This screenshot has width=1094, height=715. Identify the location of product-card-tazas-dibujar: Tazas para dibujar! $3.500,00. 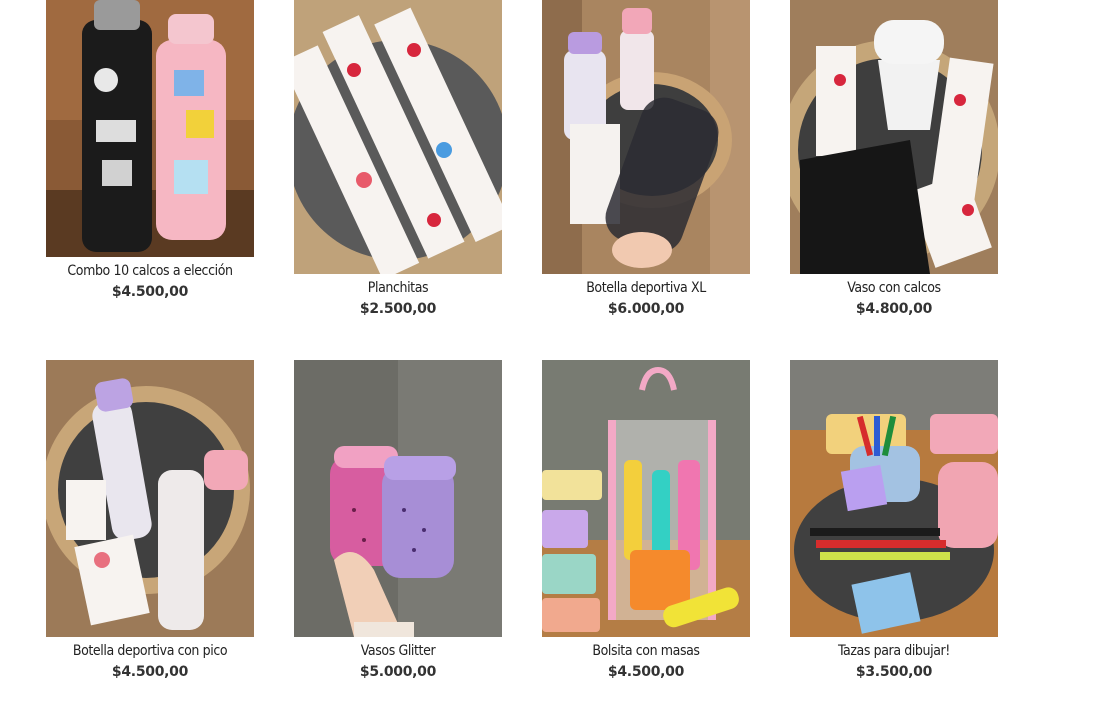
(894, 520).